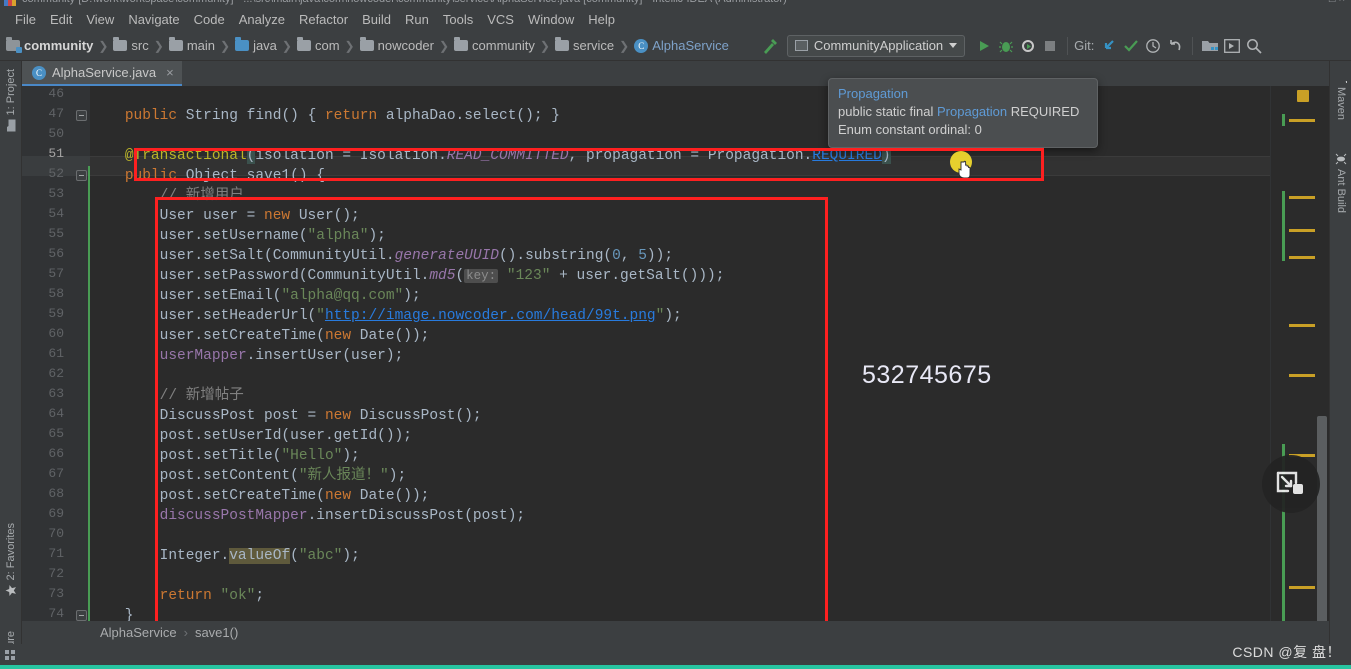  Describe the element at coordinates (242, 44) in the screenshot. I see `source-folder-icon` at that location.